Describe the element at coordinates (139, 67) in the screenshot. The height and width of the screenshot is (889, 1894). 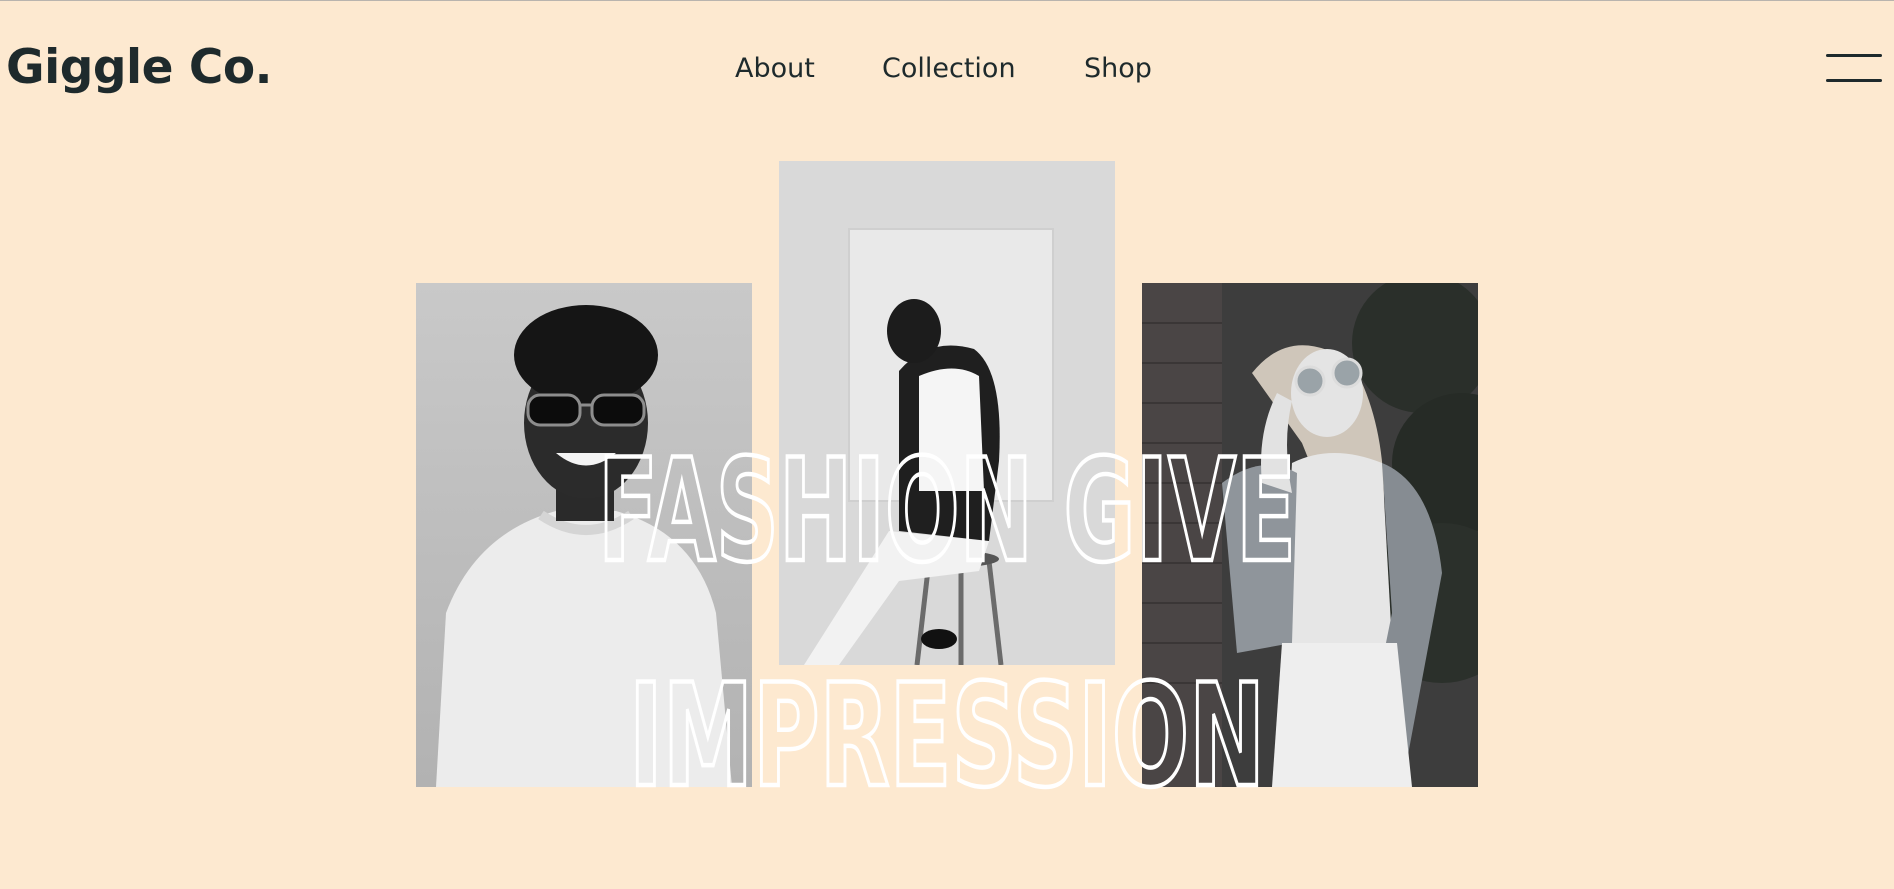
I see `brand-logo: Giggle Co.` at that location.